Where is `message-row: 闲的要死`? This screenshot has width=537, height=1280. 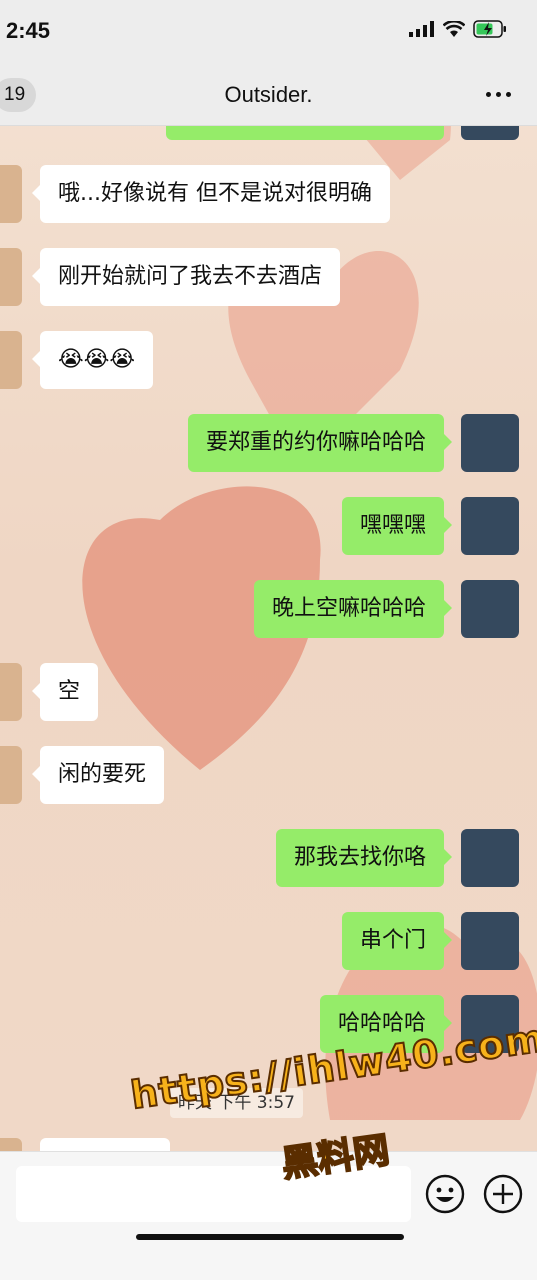
message-row: 闲的要死 is located at coordinates (268, 776).